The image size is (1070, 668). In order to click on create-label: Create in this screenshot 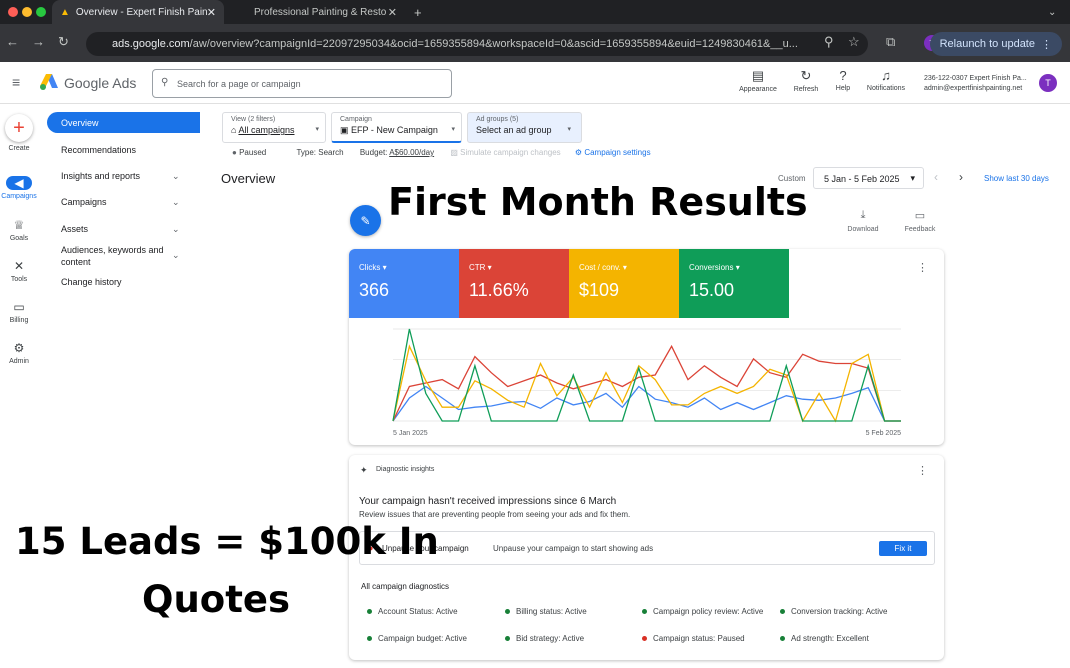, I will do `click(19, 148)`.